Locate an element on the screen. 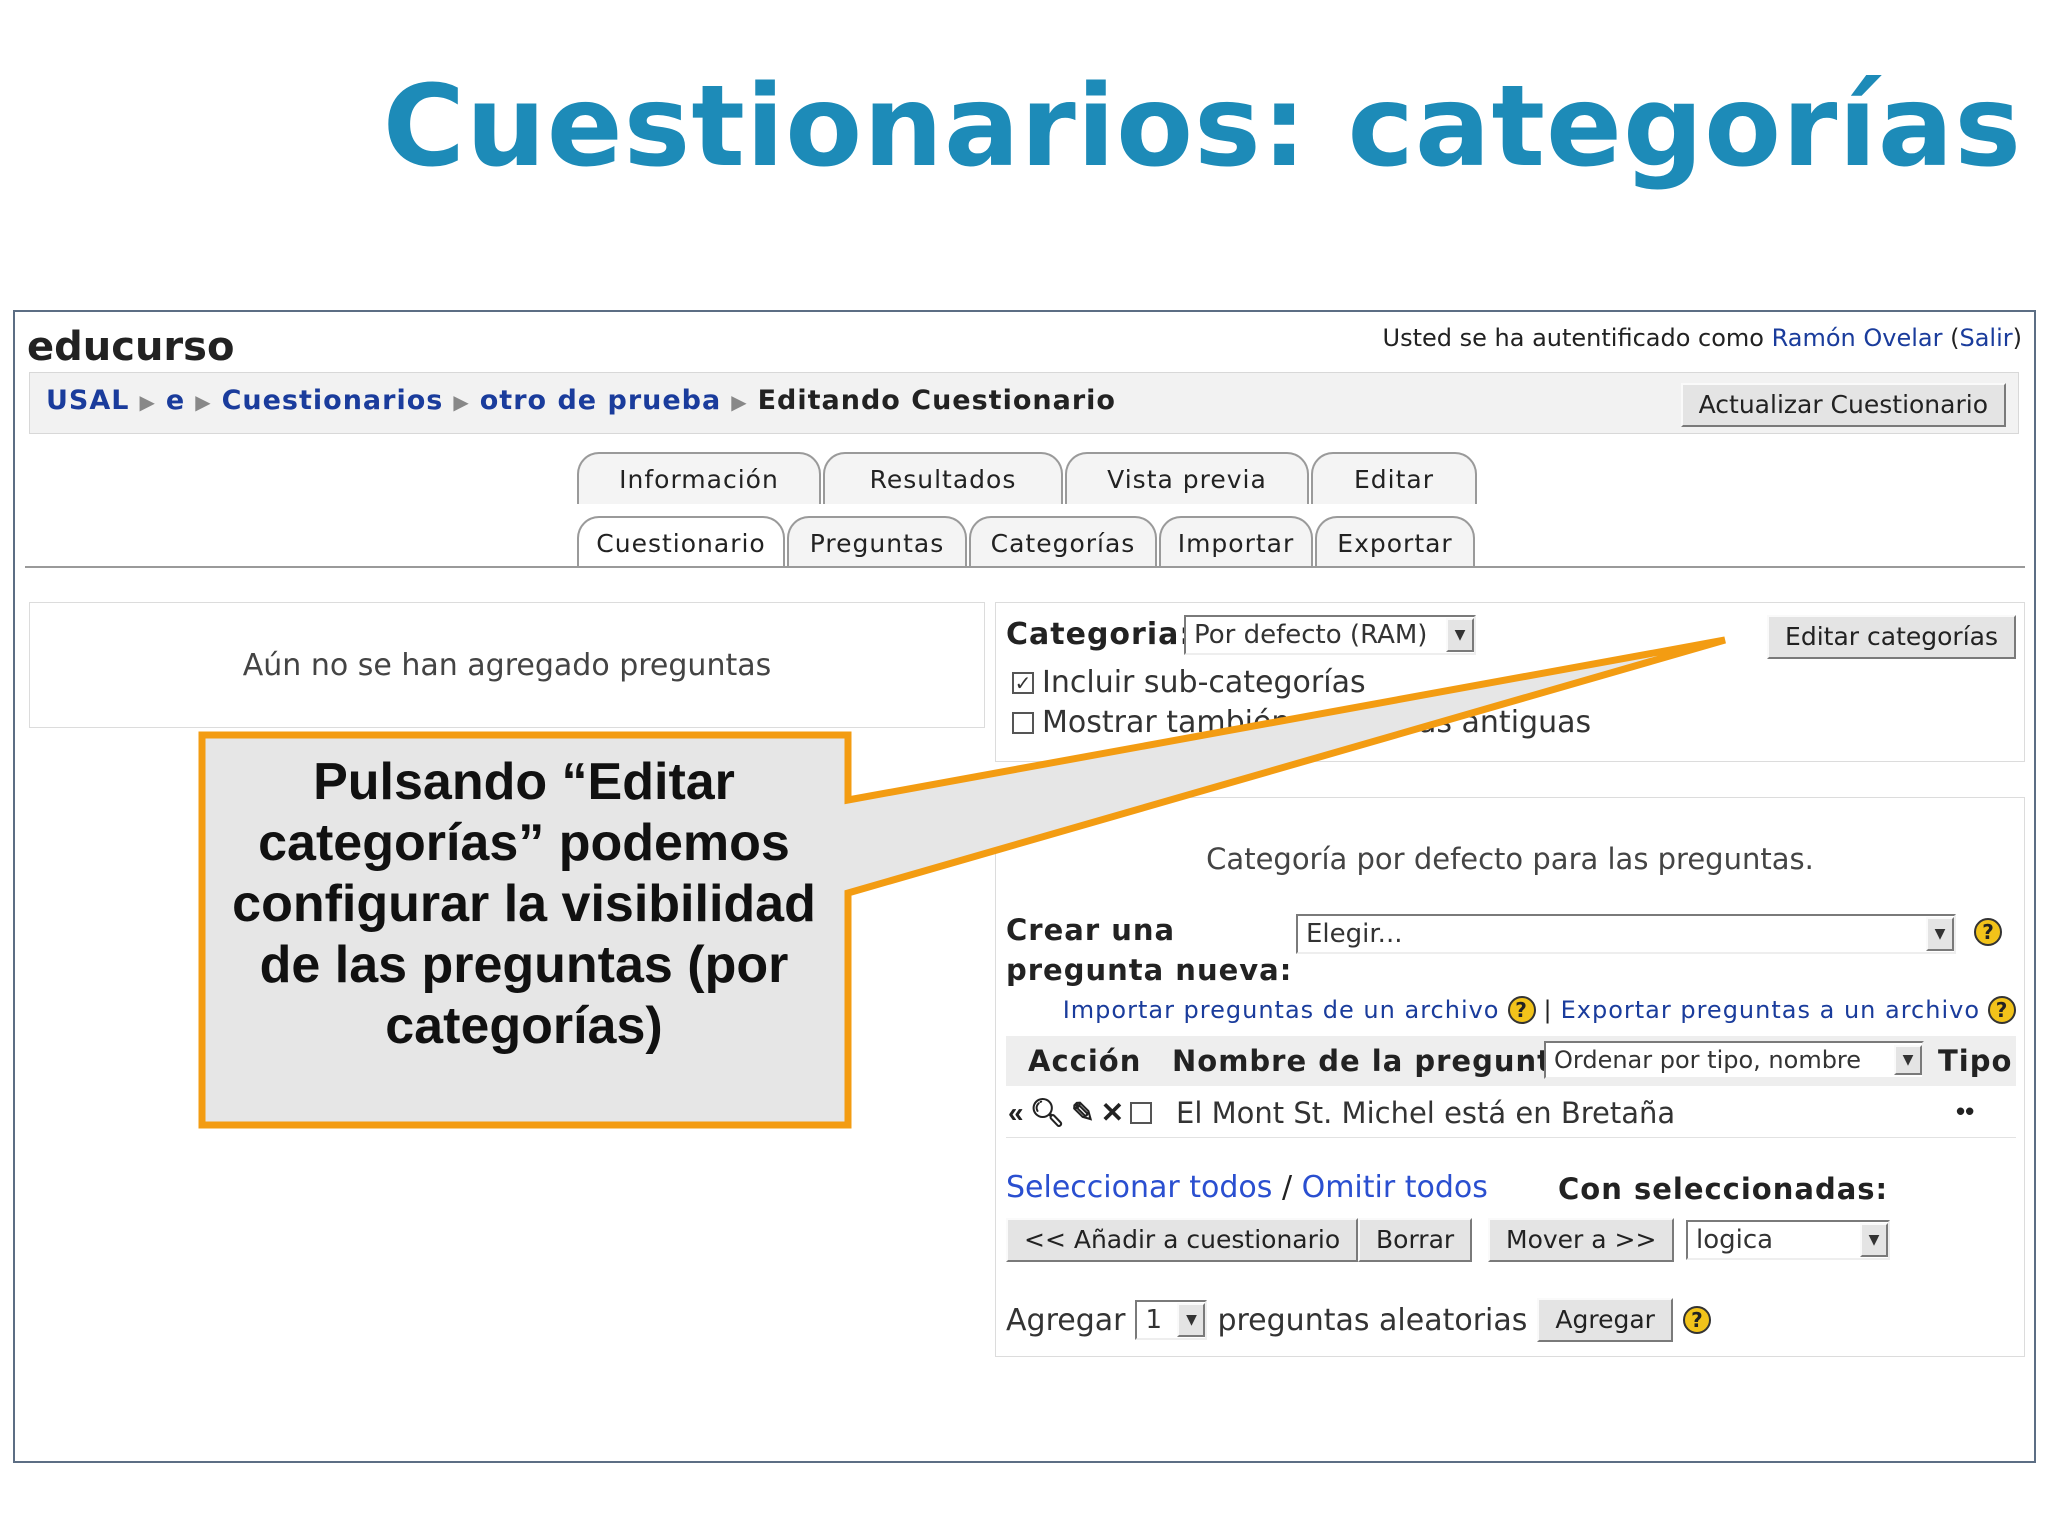 The height and width of the screenshot is (1536, 2048). edit-icon: ✎ is located at coordinates (1082, 1112).